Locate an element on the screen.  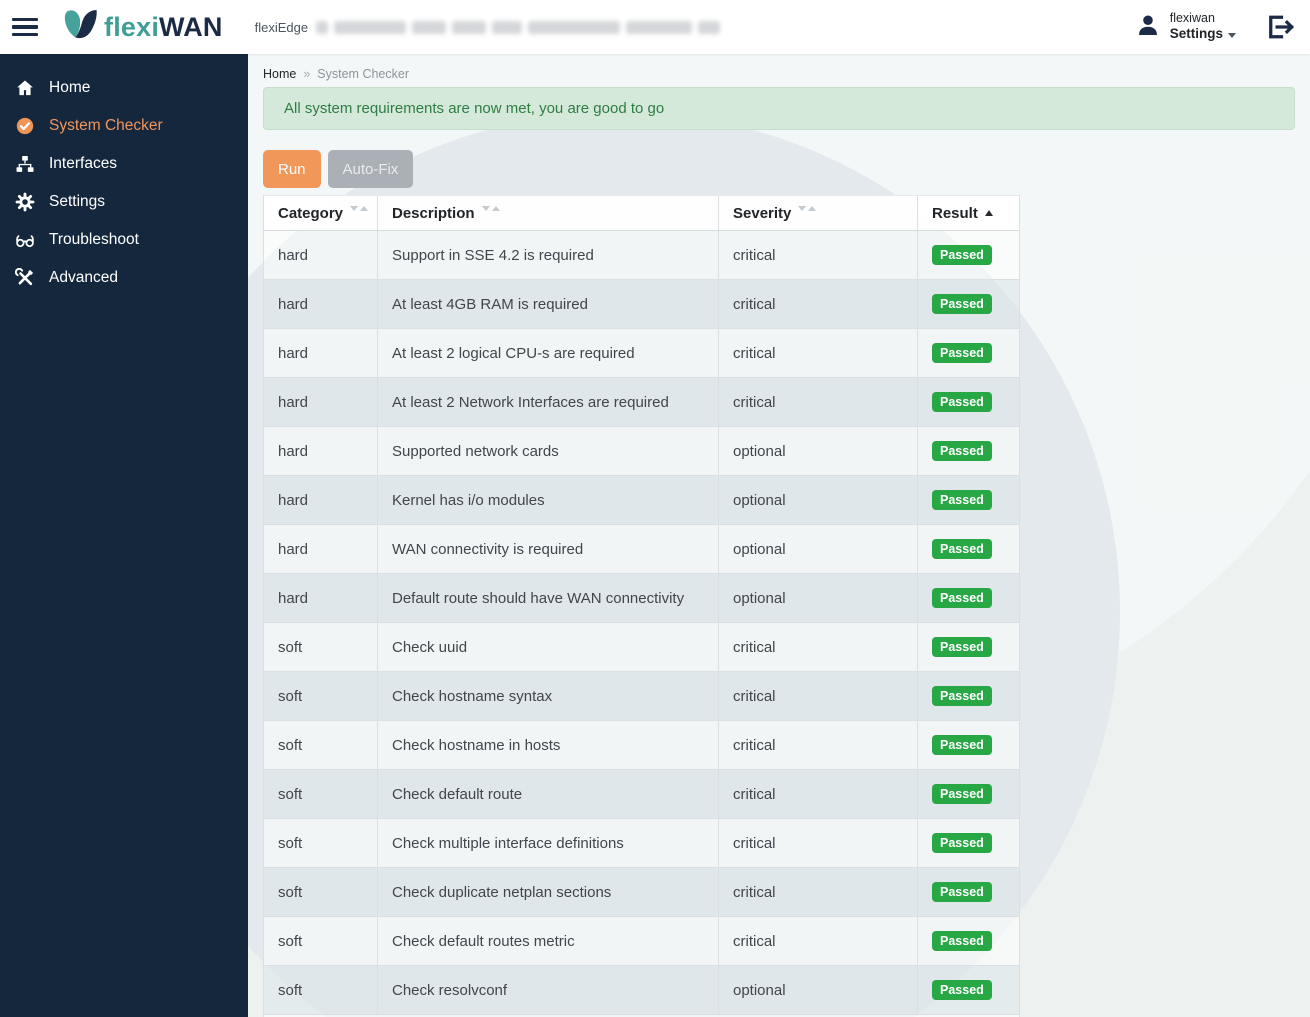
sidebar-item-home: Home is located at coordinates (124, 88).